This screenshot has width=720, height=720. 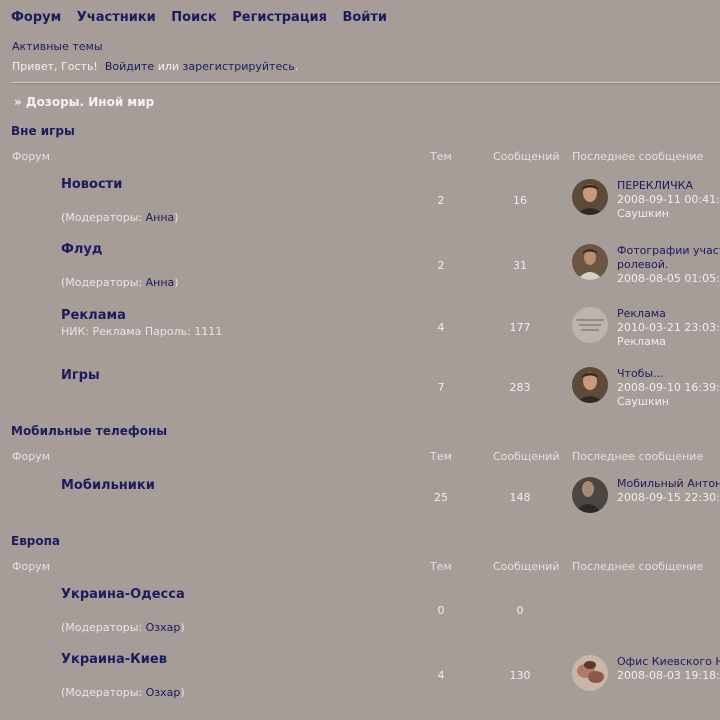 I want to click on last-post-title: Офис Киевского Н, so click(x=668, y=662).